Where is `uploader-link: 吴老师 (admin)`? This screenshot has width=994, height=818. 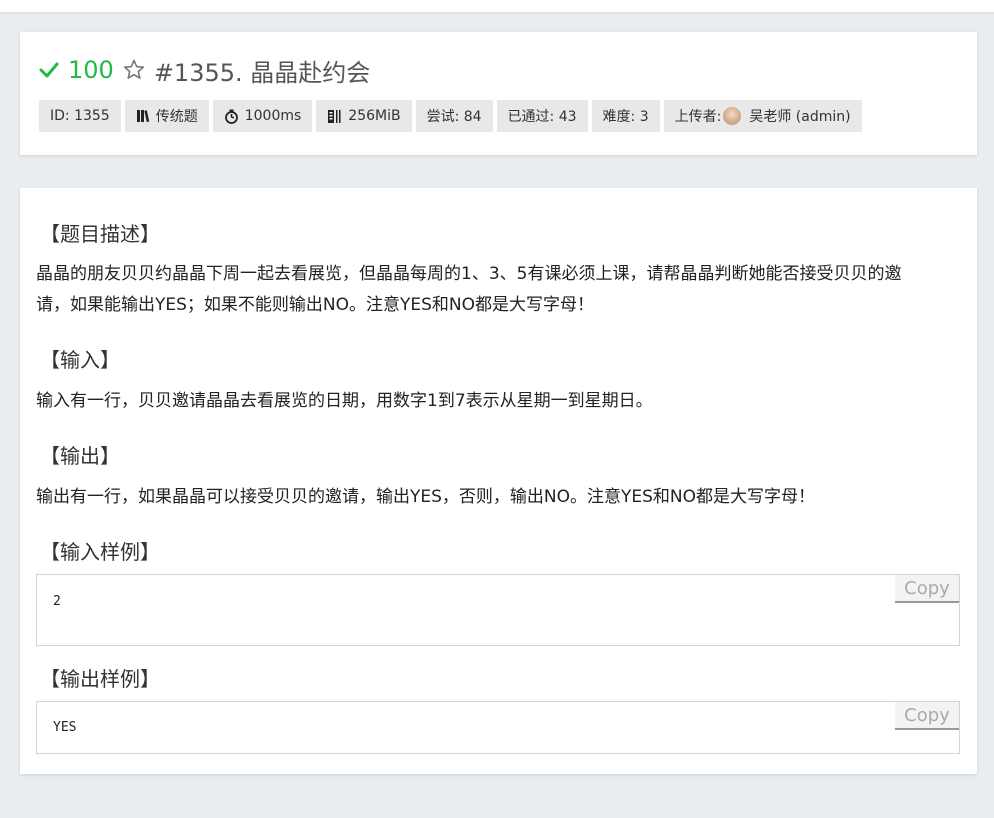 uploader-link: 吴老师 (admin) is located at coordinates (799, 116).